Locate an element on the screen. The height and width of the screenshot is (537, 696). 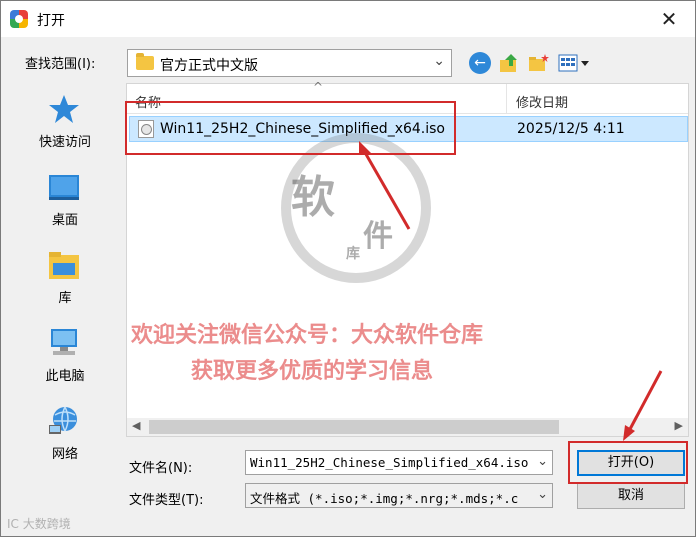
filename-input: Win11_25H2_Chinese_Simplified_x64.iso ⌄ is located at coordinates (399, 462).